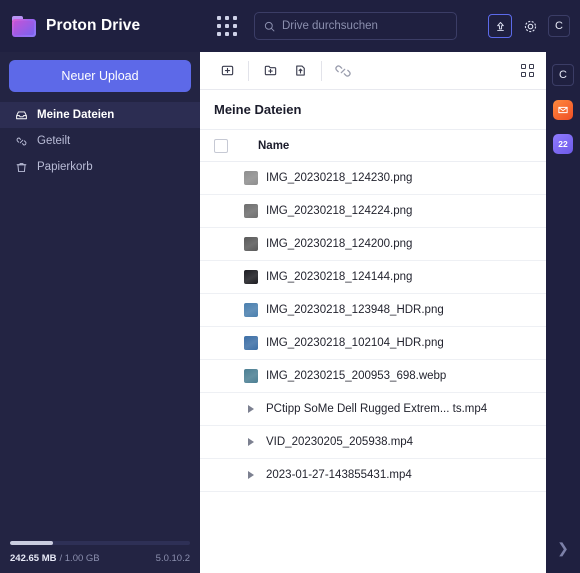 The height and width of the screenshot is (573, 580). What do you see at coordinates (221, 145) in the screenshot?
I see `select-all-checkbox` at bounding box center [221, 145].